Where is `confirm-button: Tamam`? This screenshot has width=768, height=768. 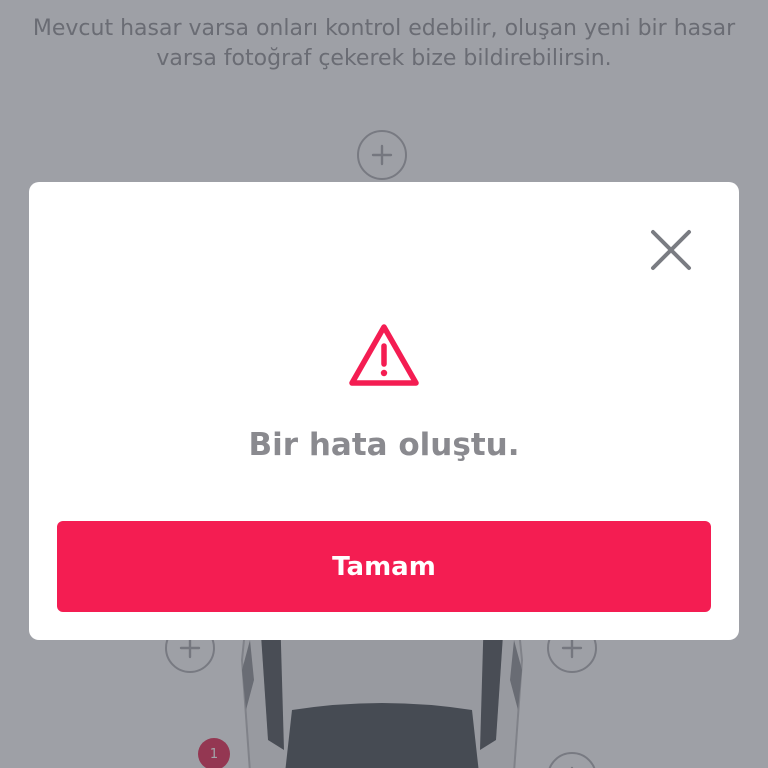 confirm-button: Tamam is located at coordinates (384, 566).